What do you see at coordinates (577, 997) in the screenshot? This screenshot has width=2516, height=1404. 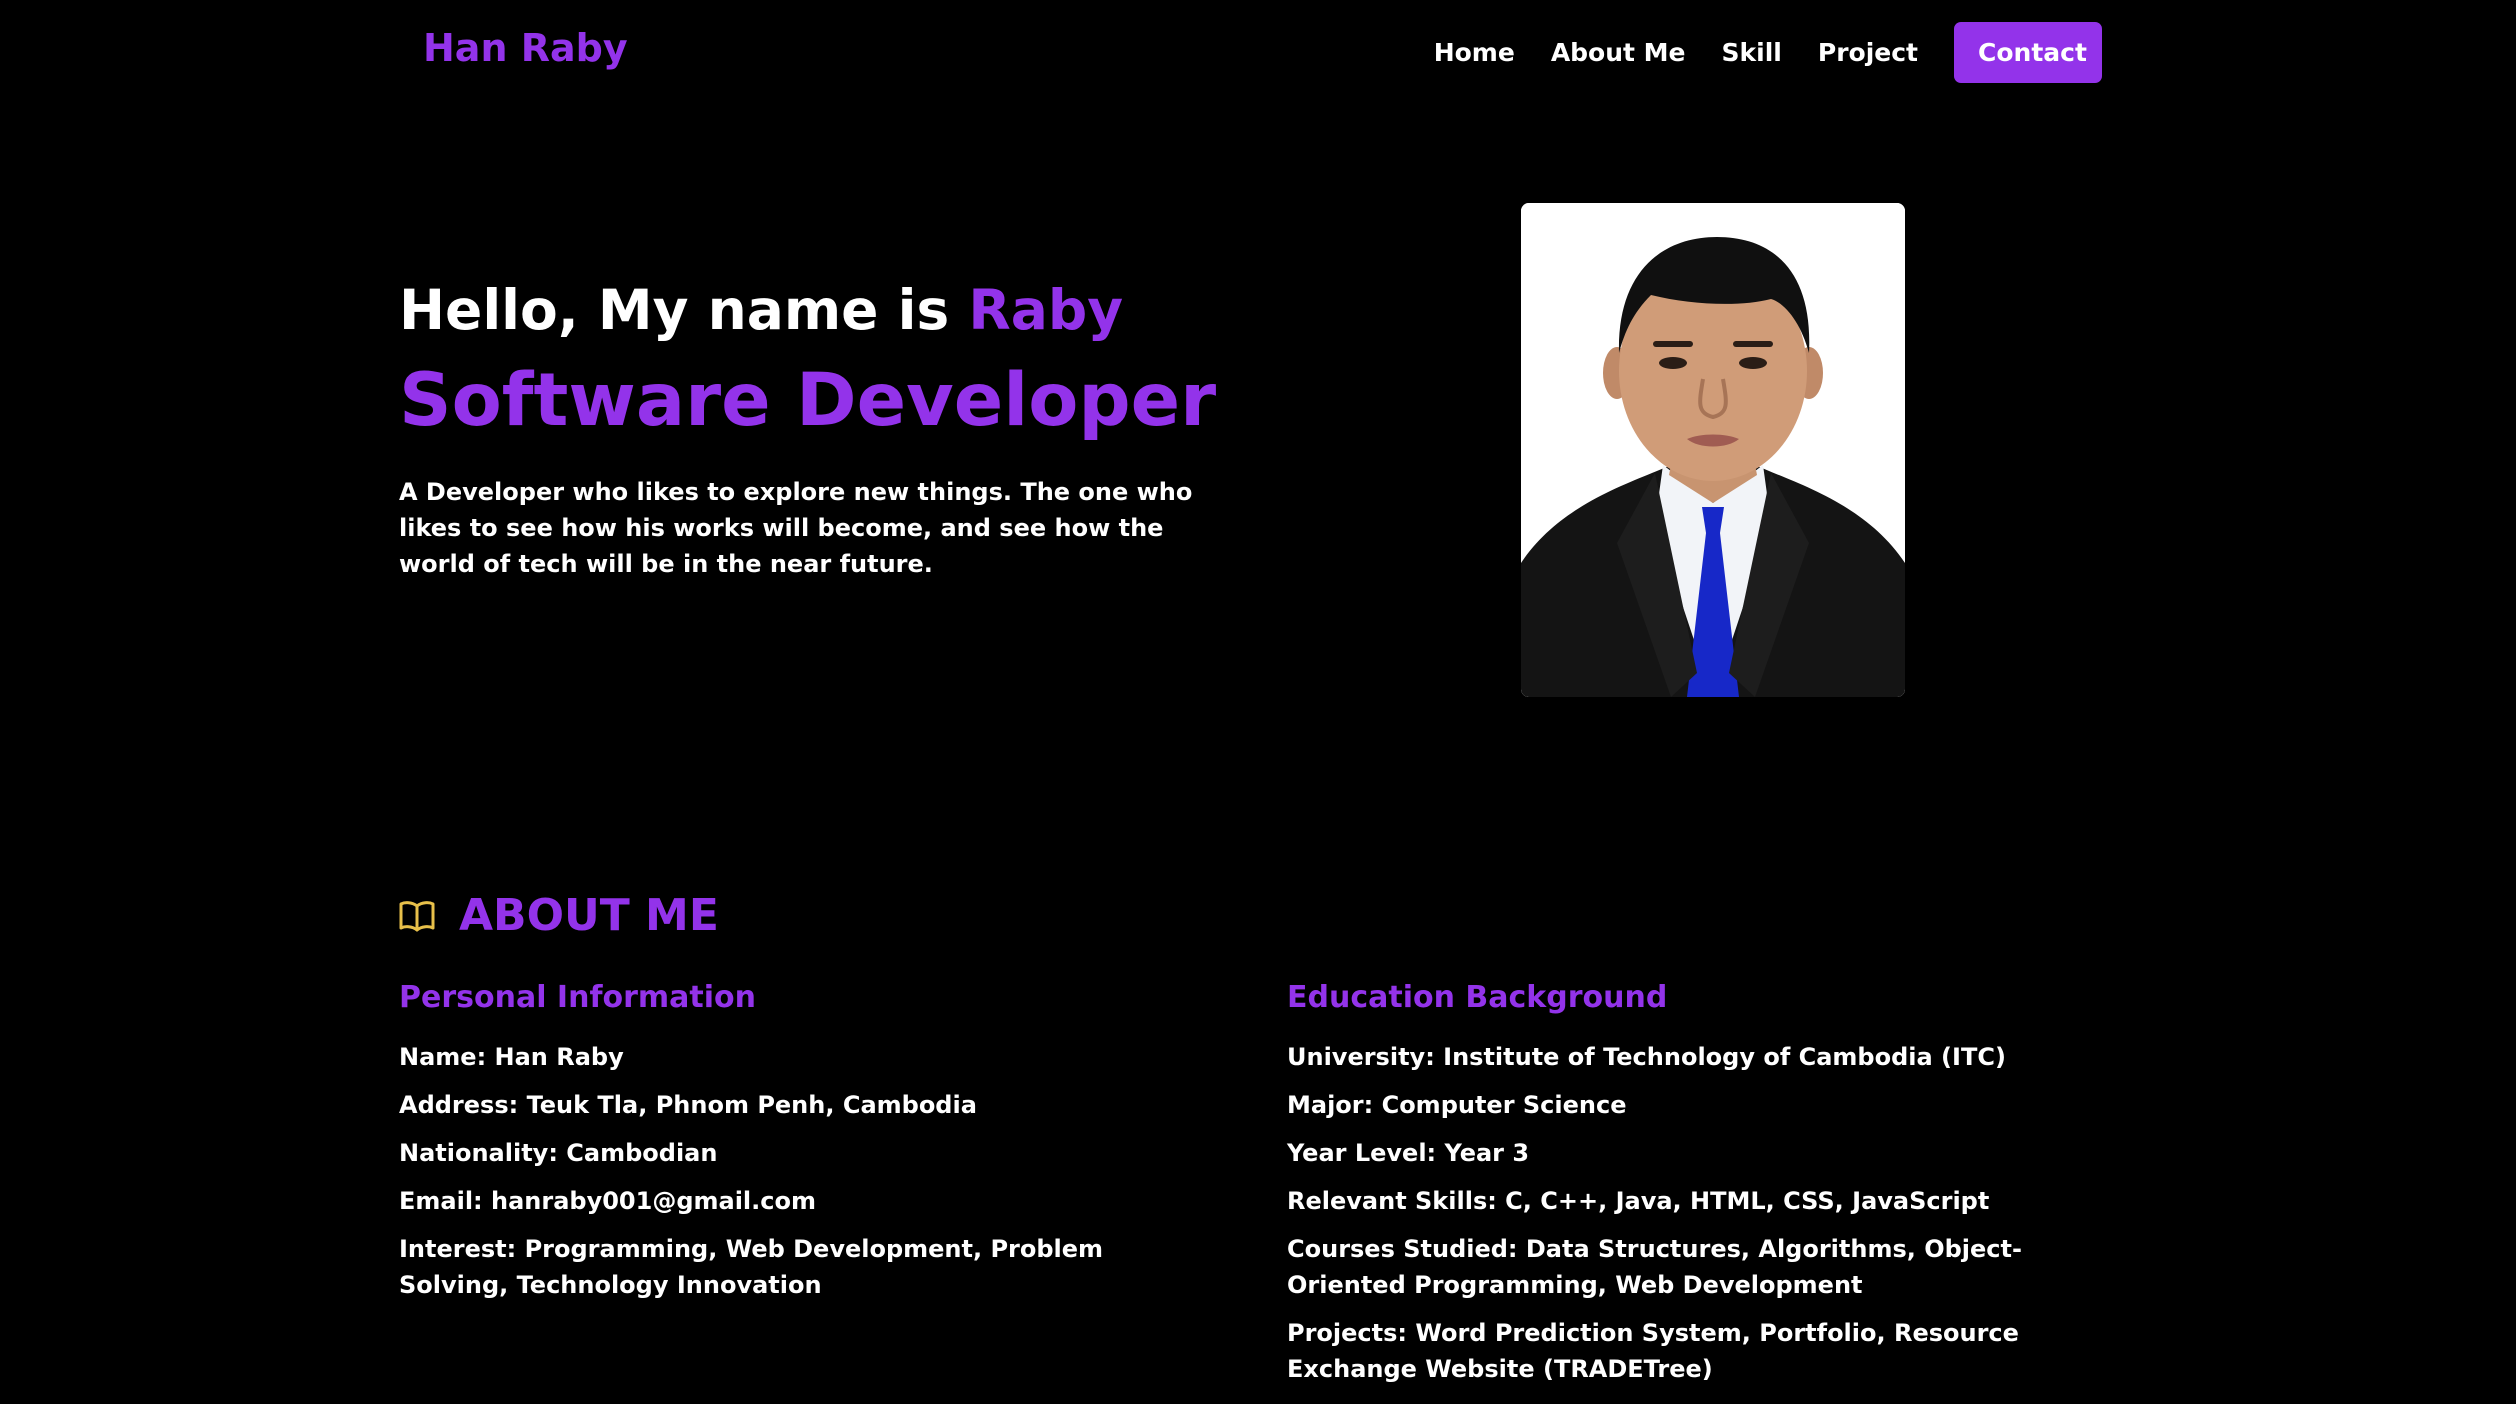 I see `personal-info-title: Personal Information` at bounding box center [577, 997].